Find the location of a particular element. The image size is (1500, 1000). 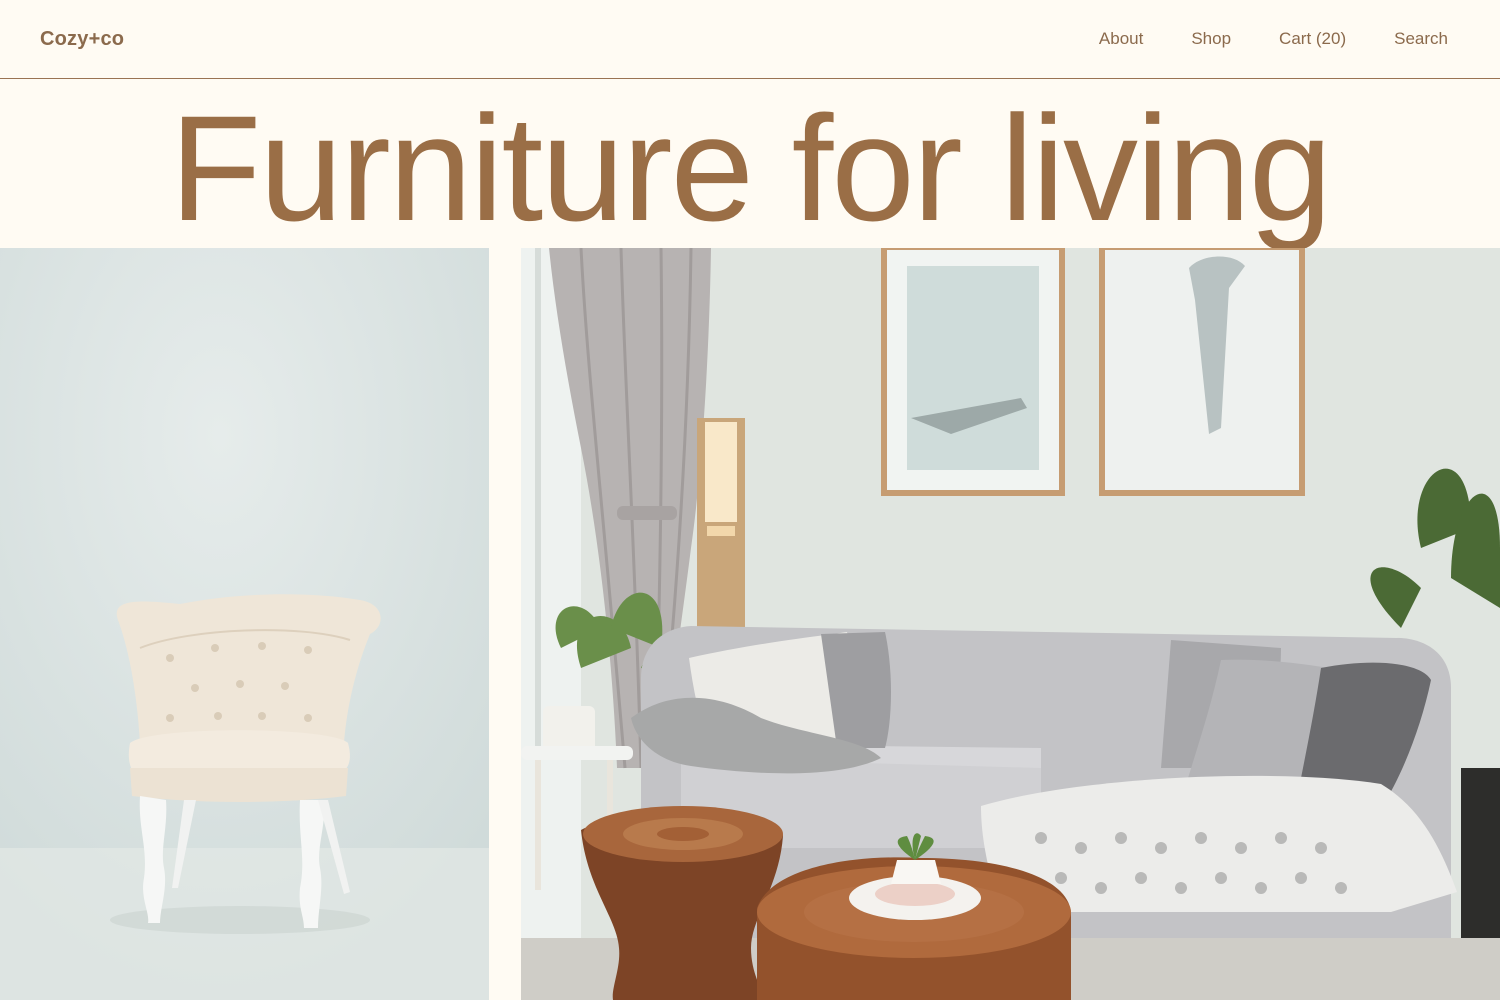

nav-cart-link: Cart (20) is located at coordinates (1312, 39).